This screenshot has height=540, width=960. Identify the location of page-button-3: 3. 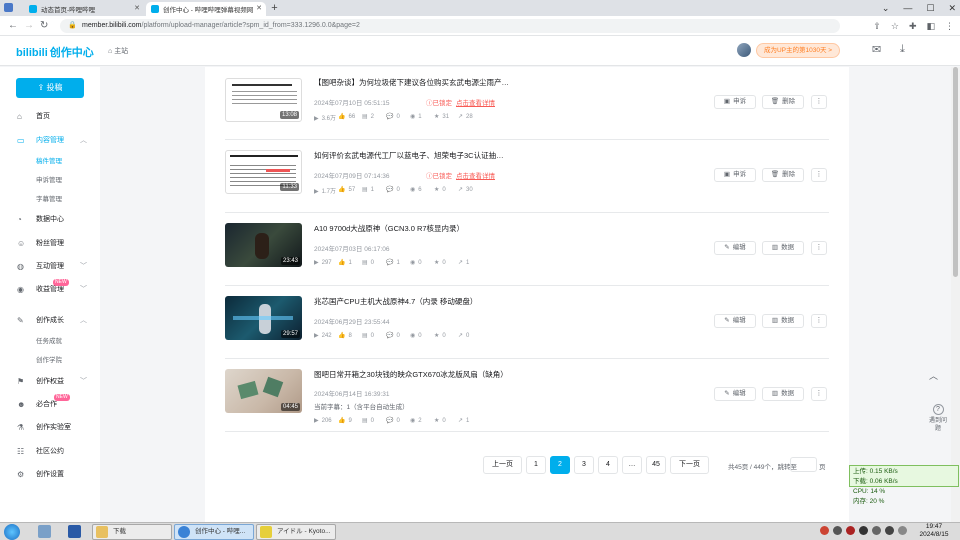
(584, 465).